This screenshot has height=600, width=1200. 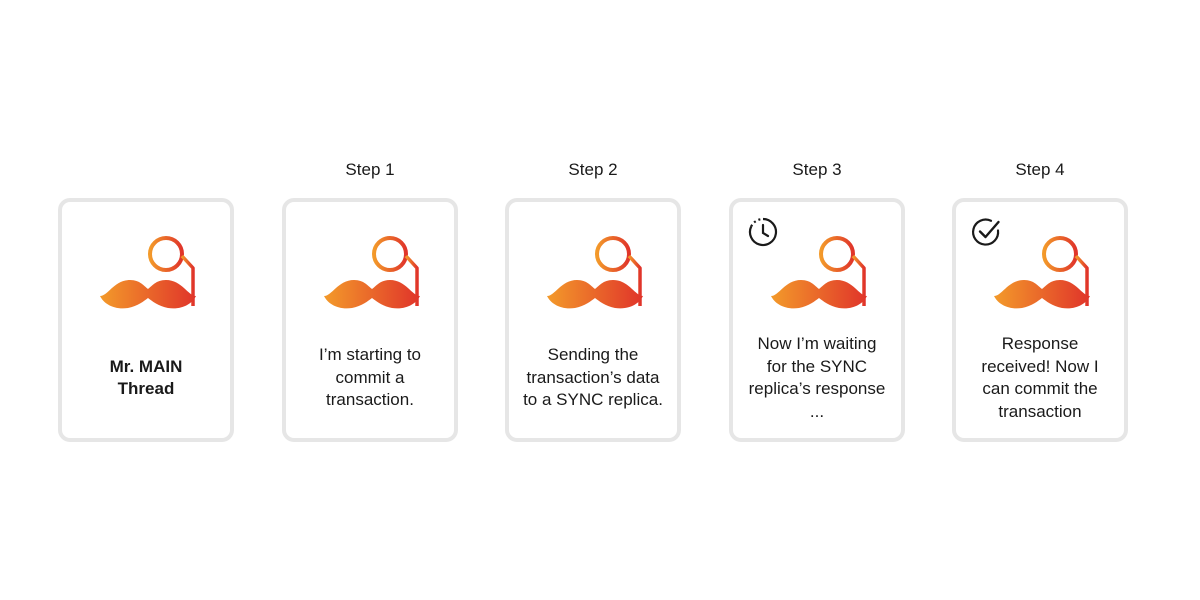 What do you see at coordinates (1040, 169) in the screenshot?
I see `step-label: Step 4` at bounding box center [1040, 169].